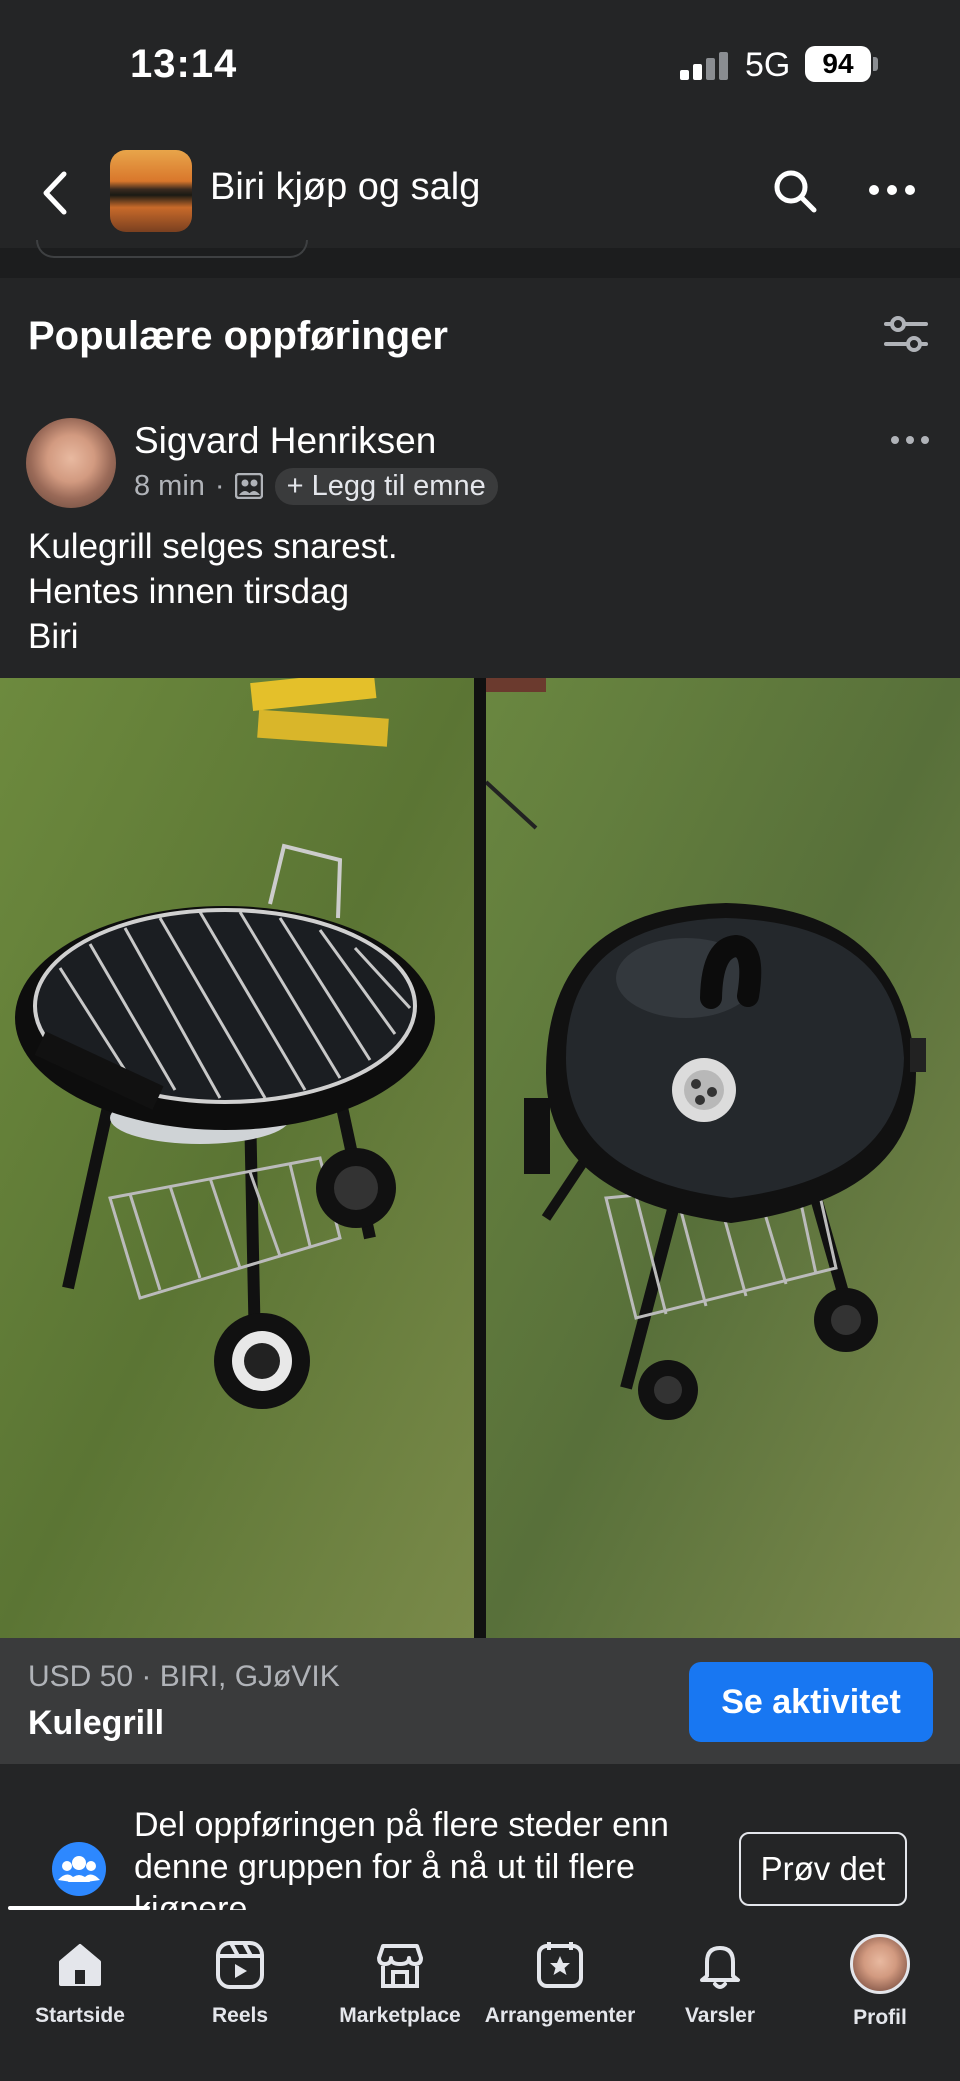 The height and width of the screenshot is (2081, 960). Describe the element at coordinates (768, 65) in the screenshot. I see `network-type: 5G` at that location.